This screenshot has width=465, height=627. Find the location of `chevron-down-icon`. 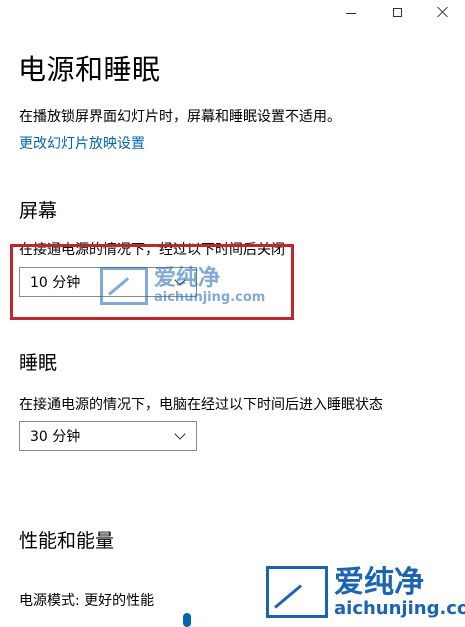

chevron-down-icon is located at coordinates (180, 434).